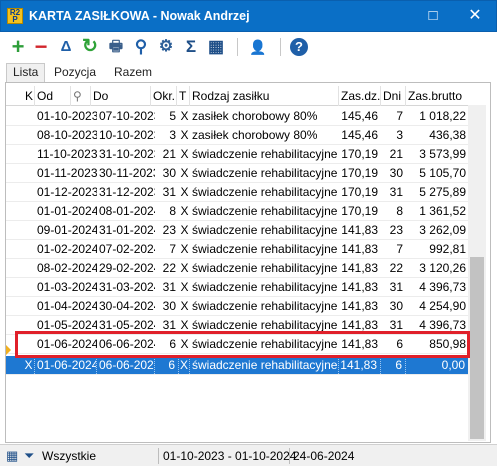 The height and width of the screenshot is (466, 497). Describe the element at coordinates (121, 96) in the screenshot. I see `column-header-do: Do` at that location.